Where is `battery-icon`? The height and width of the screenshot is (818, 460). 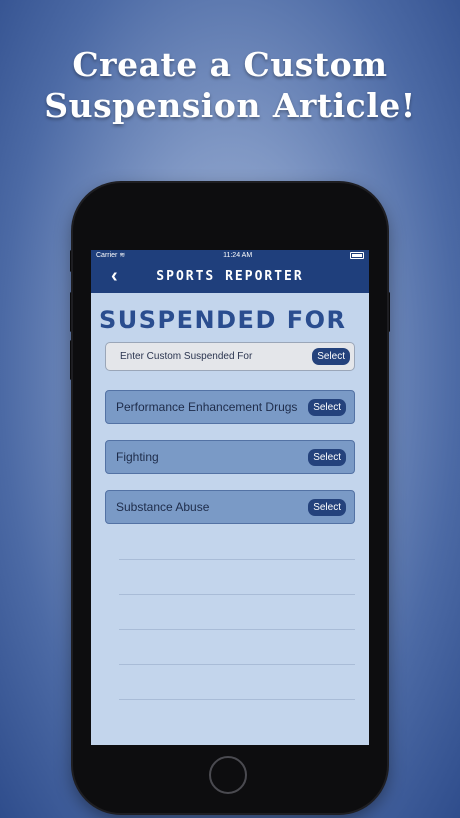
battery-icon is located at coordinates (356, 255).